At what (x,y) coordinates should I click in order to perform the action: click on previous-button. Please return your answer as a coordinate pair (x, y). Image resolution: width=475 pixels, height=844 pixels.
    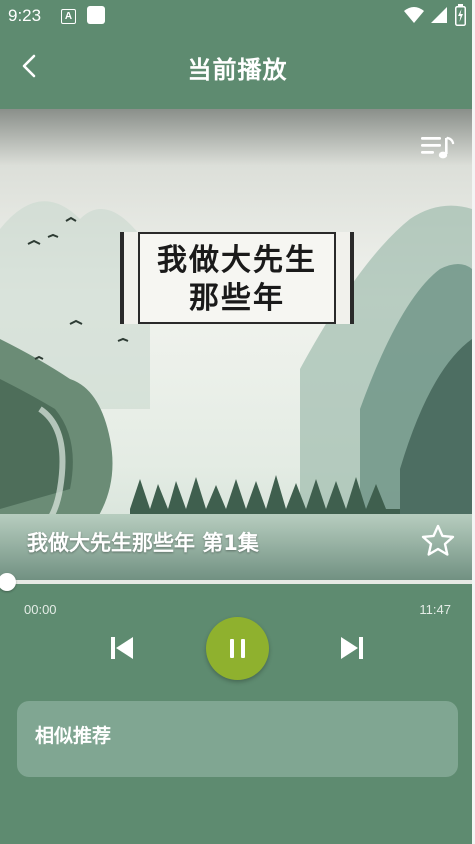
    Looking at the image, I should click on (122, 648).